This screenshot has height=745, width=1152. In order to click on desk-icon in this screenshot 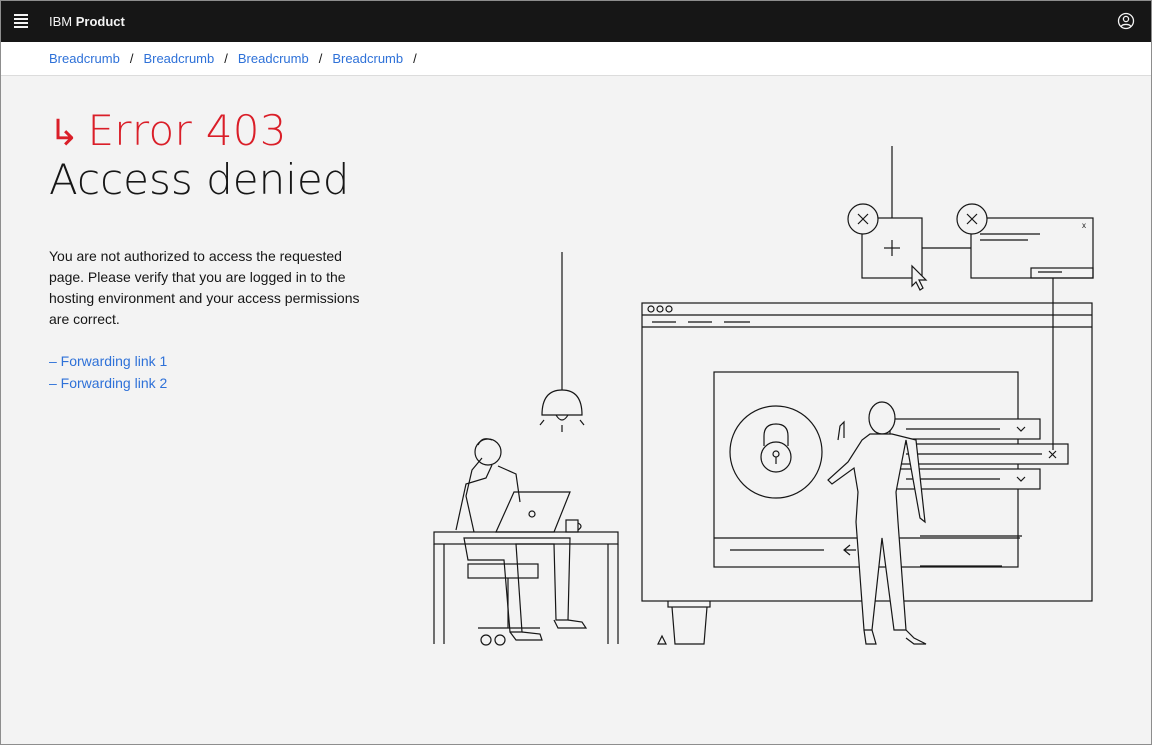, I will do `click(526, 587)`.